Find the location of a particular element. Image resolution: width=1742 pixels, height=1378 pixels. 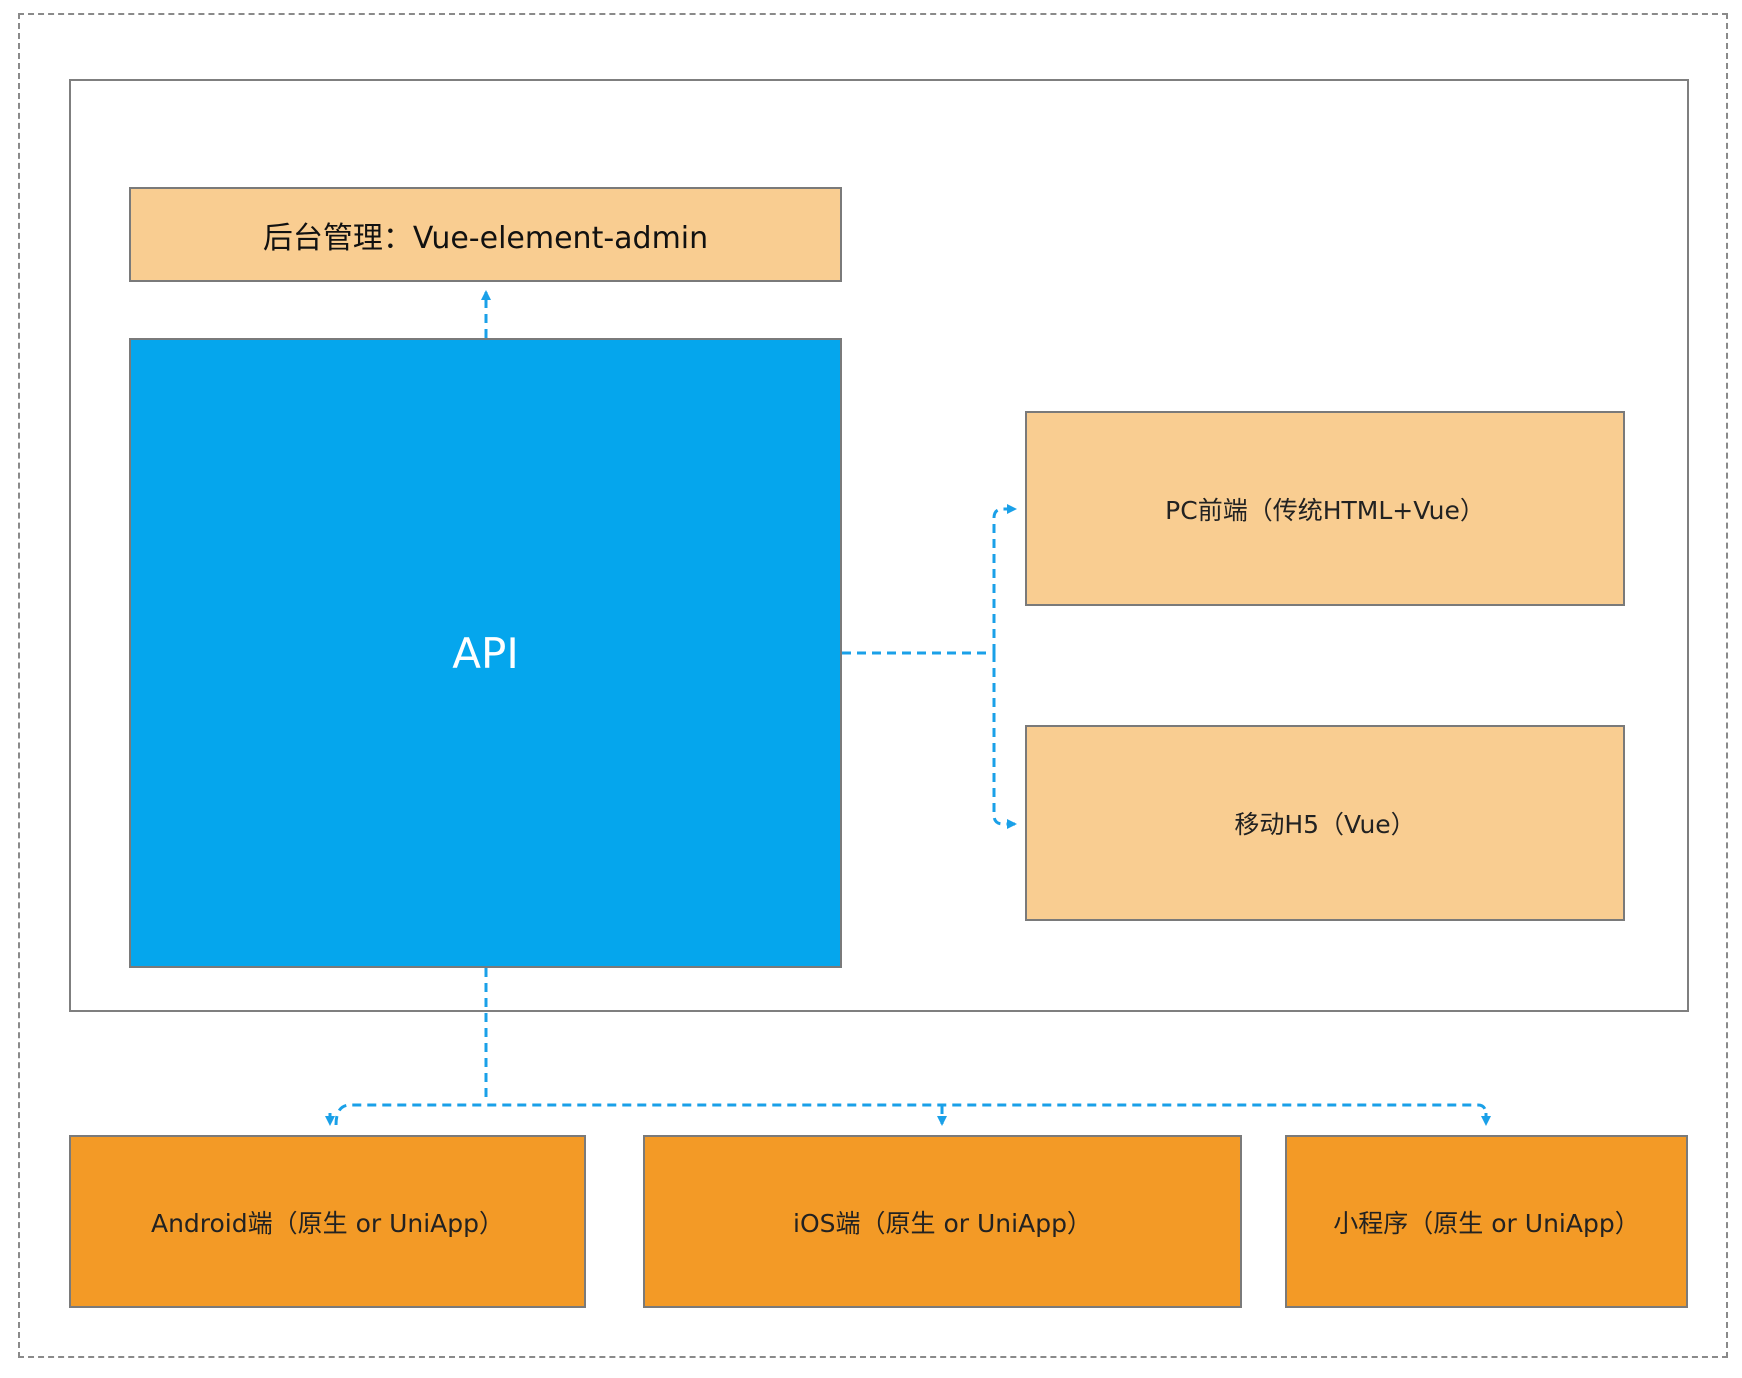

admin-backend-label: 后台管理：Vue-element-admin is located at coordinates (485, 238).